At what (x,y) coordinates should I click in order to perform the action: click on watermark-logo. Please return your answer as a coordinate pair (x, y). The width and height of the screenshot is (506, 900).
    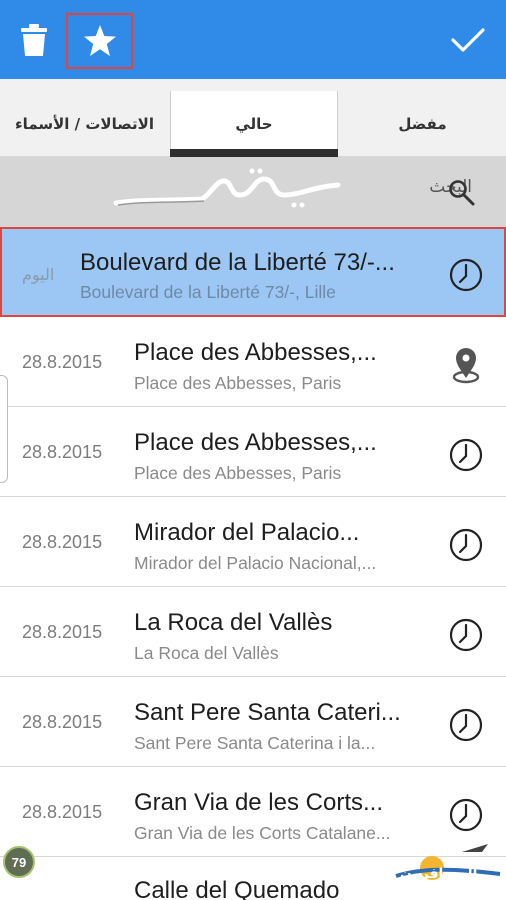
    Looking at the image, I should click on (227, 188).